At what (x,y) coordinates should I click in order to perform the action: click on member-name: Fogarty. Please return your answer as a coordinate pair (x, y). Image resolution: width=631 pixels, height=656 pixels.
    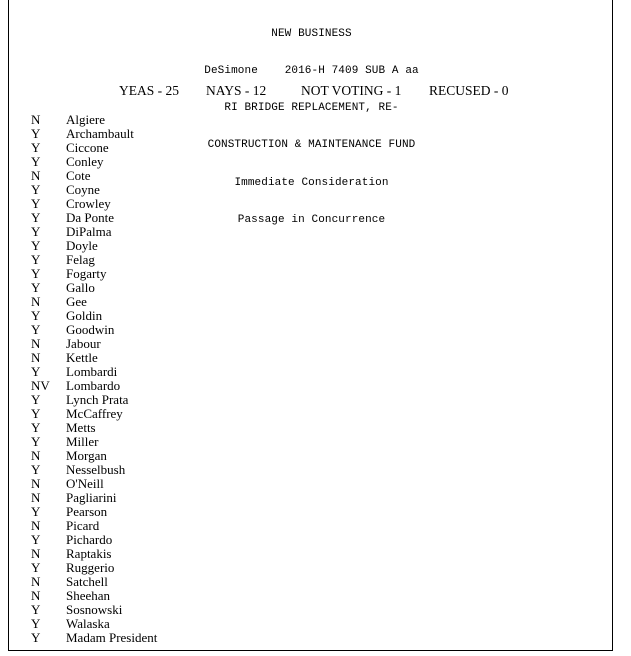
    Looking at the image, I should click on (86, 273).